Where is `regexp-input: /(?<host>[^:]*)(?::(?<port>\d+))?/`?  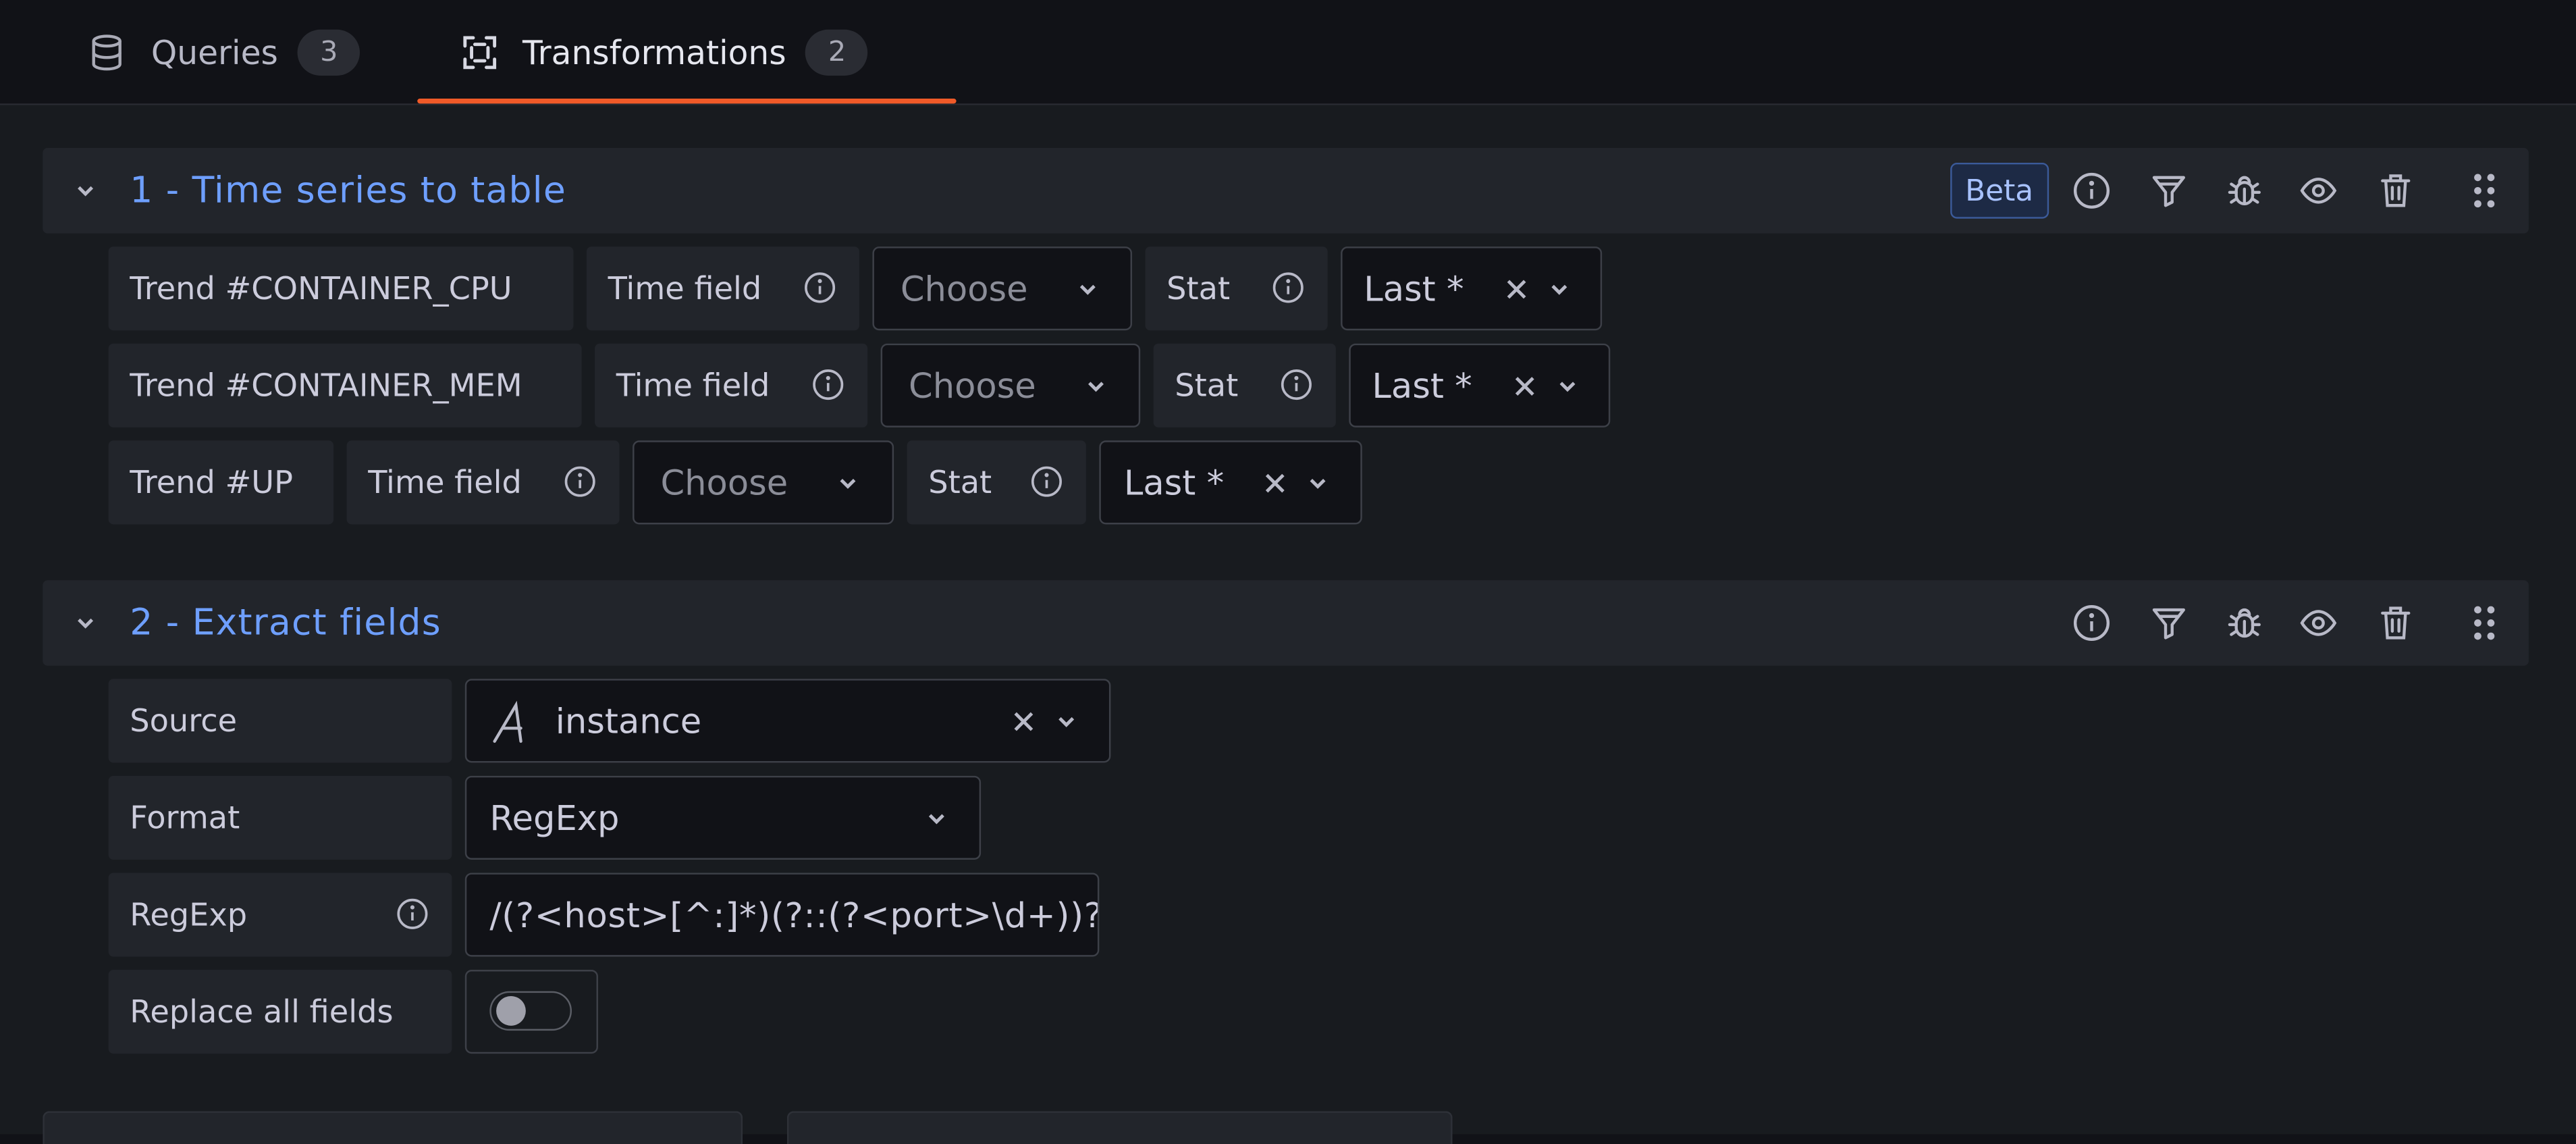
regexp-input: /(?<host>[^:]*)(?::(?<port>\d+))?/ is located at coordinates (782, 915).